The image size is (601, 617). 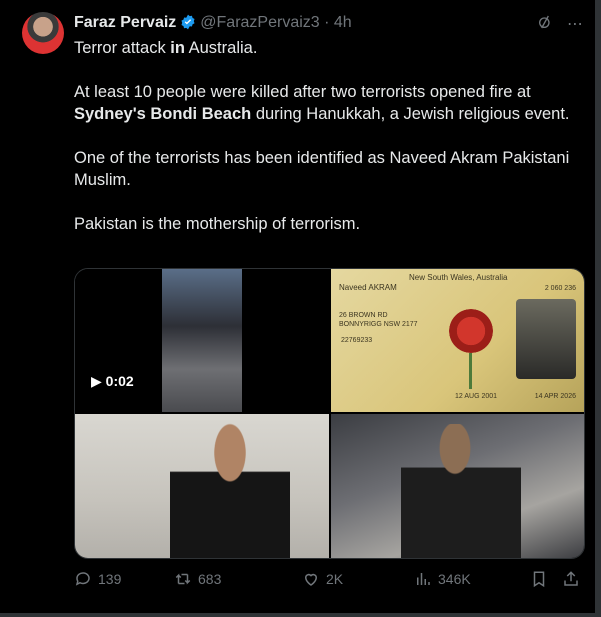 I want to click on tweet-top-actions: ⋯, so click(x=560, y=24).